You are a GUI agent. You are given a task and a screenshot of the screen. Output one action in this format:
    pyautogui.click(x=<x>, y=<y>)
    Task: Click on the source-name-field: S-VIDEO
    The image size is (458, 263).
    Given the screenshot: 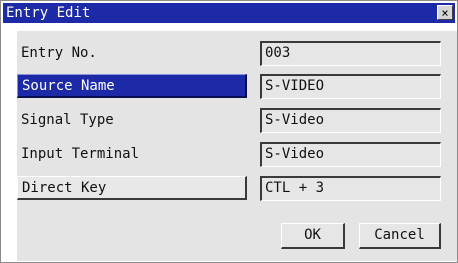 What is the action you would take?
    pyautogui.click(x=350, y=86)
    